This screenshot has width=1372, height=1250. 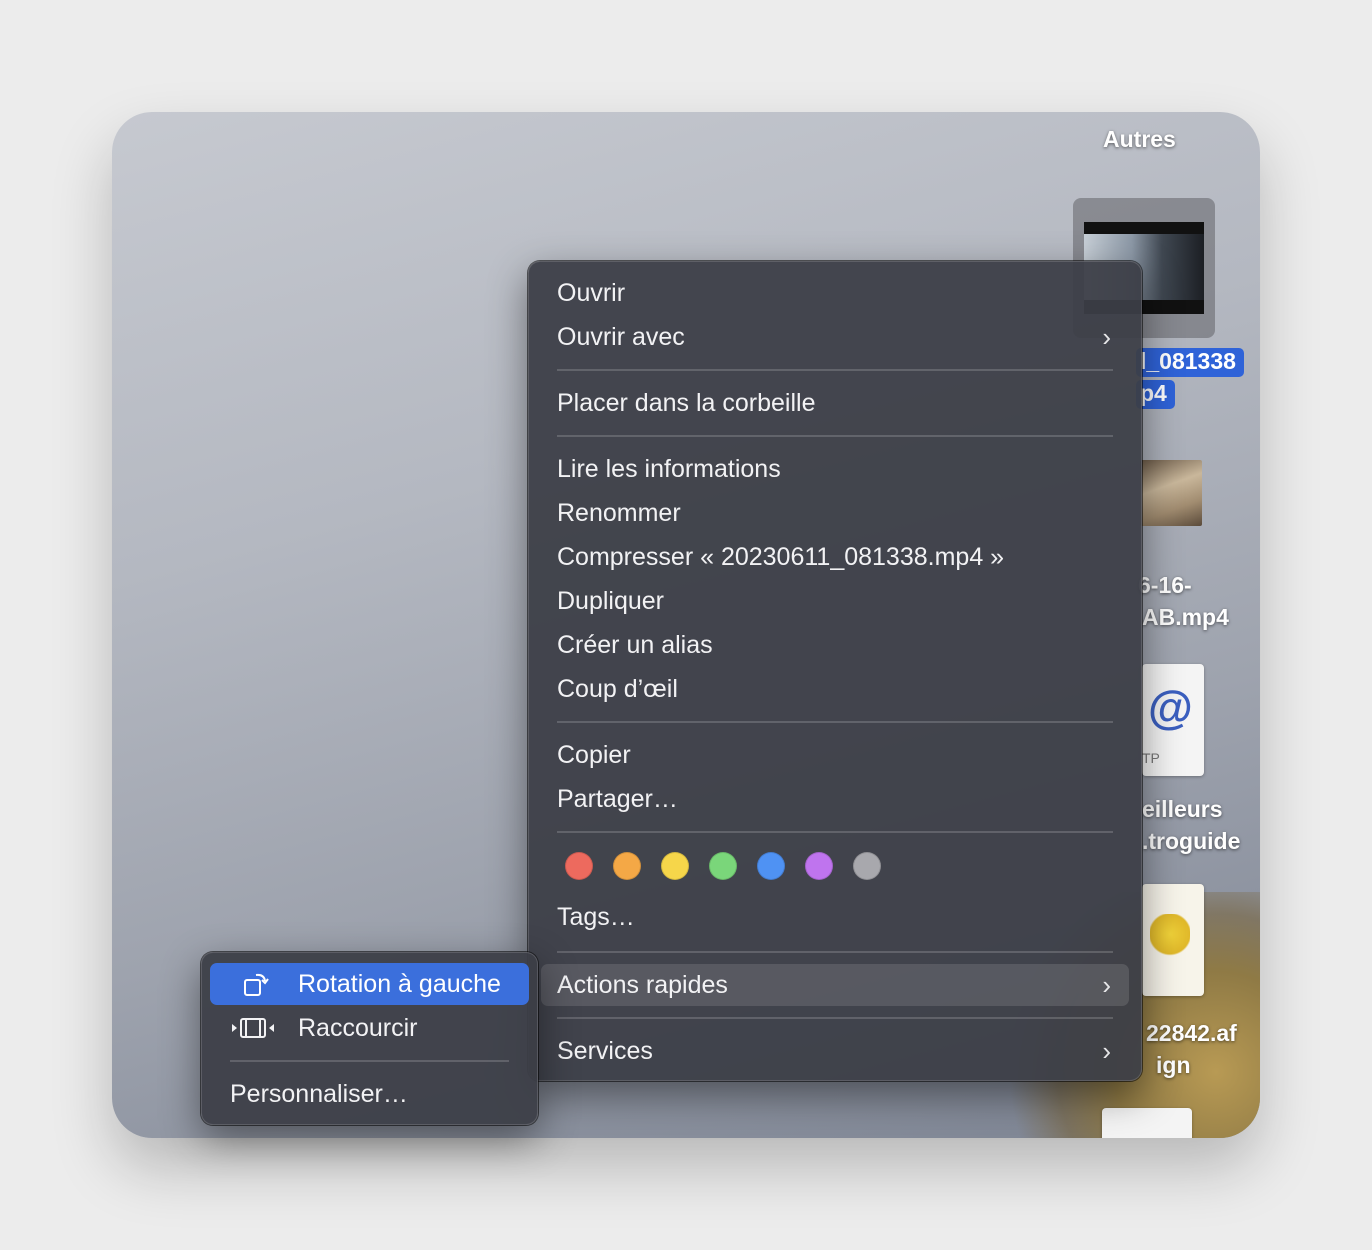 I want to click on menu-item-open-with: Ouvrir avec ›, so click(x=835, y=337).